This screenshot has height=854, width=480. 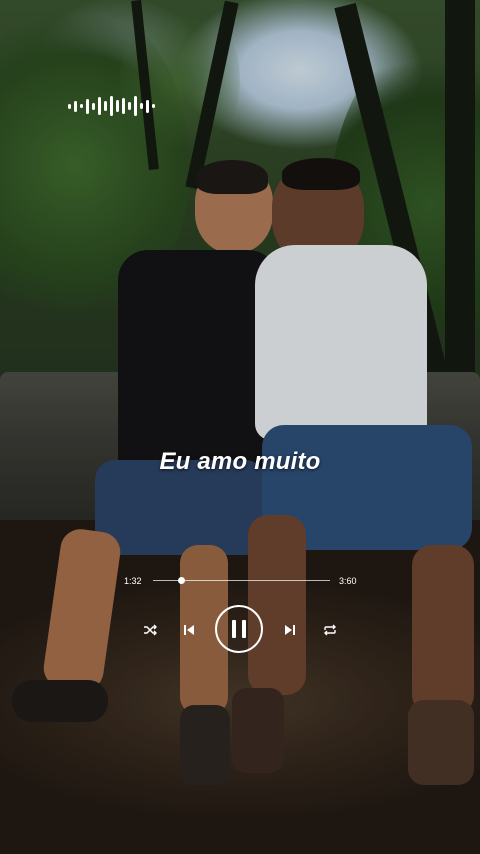 I want to click on pause-icon, so click(x=234, y=629).